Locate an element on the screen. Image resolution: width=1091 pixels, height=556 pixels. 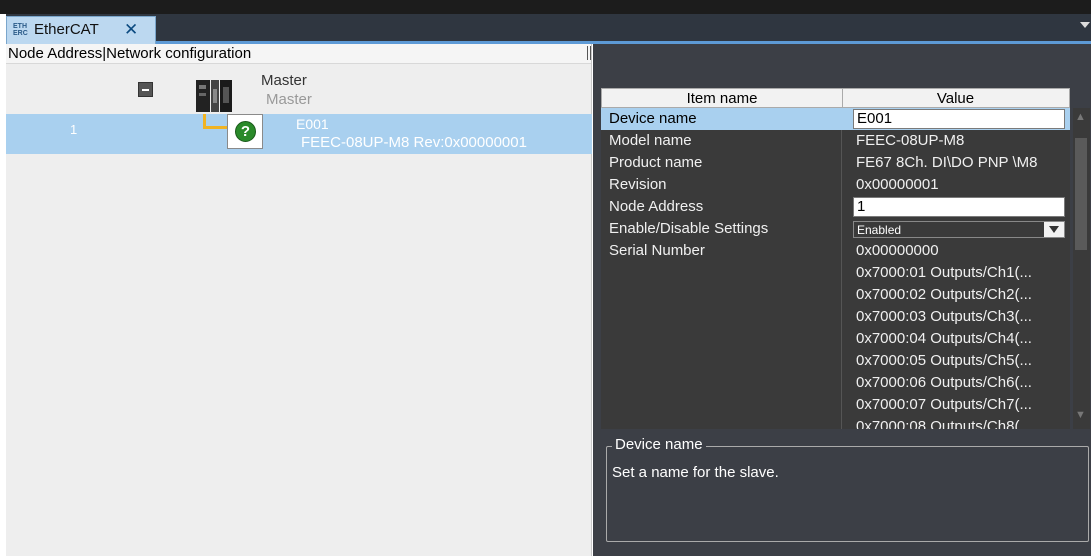
master-name: Master is located at coordinates (284, 80).